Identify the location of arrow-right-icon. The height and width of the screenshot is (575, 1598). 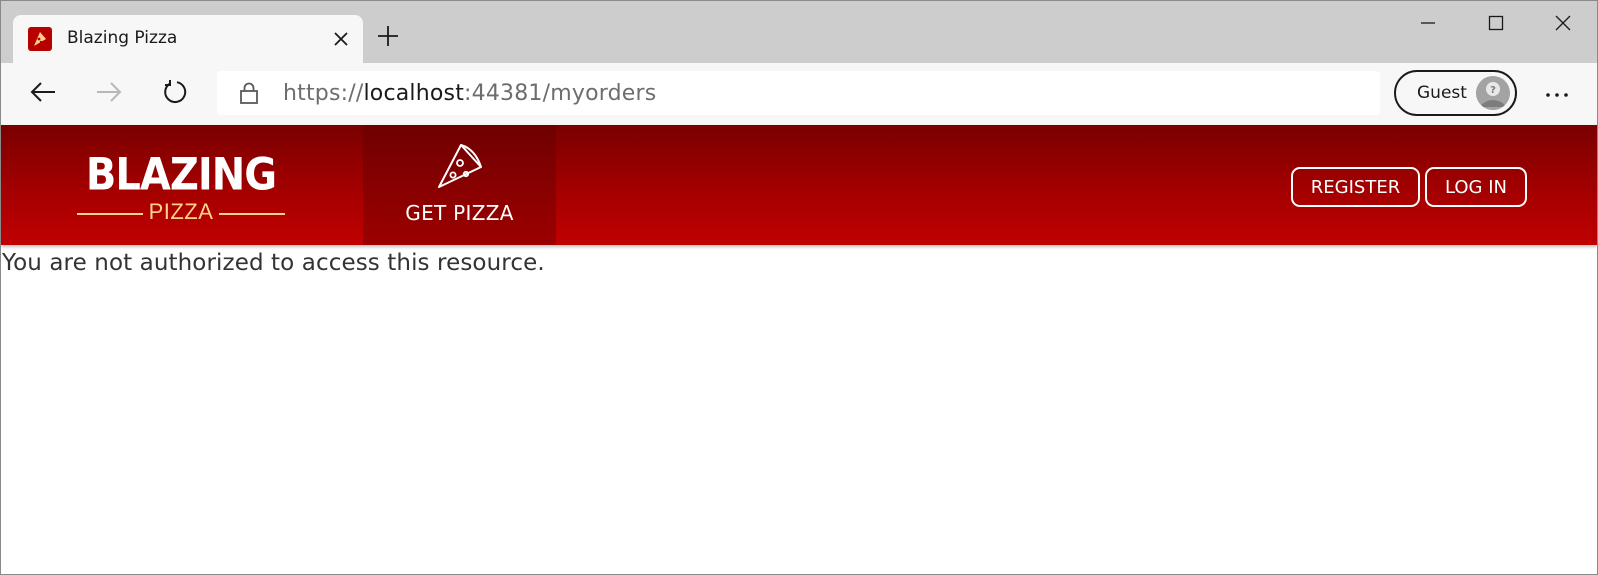
(109, 94).